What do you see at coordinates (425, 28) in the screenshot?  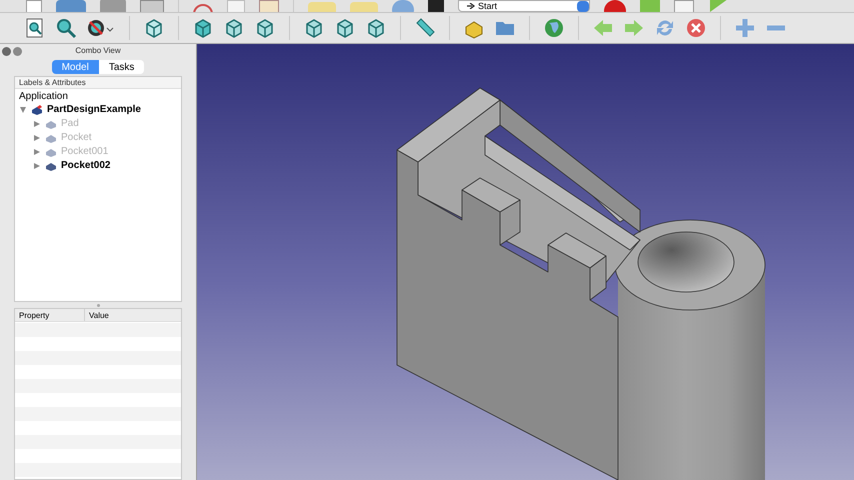 I see `ruler-icon` at bounding box center [425, 28].